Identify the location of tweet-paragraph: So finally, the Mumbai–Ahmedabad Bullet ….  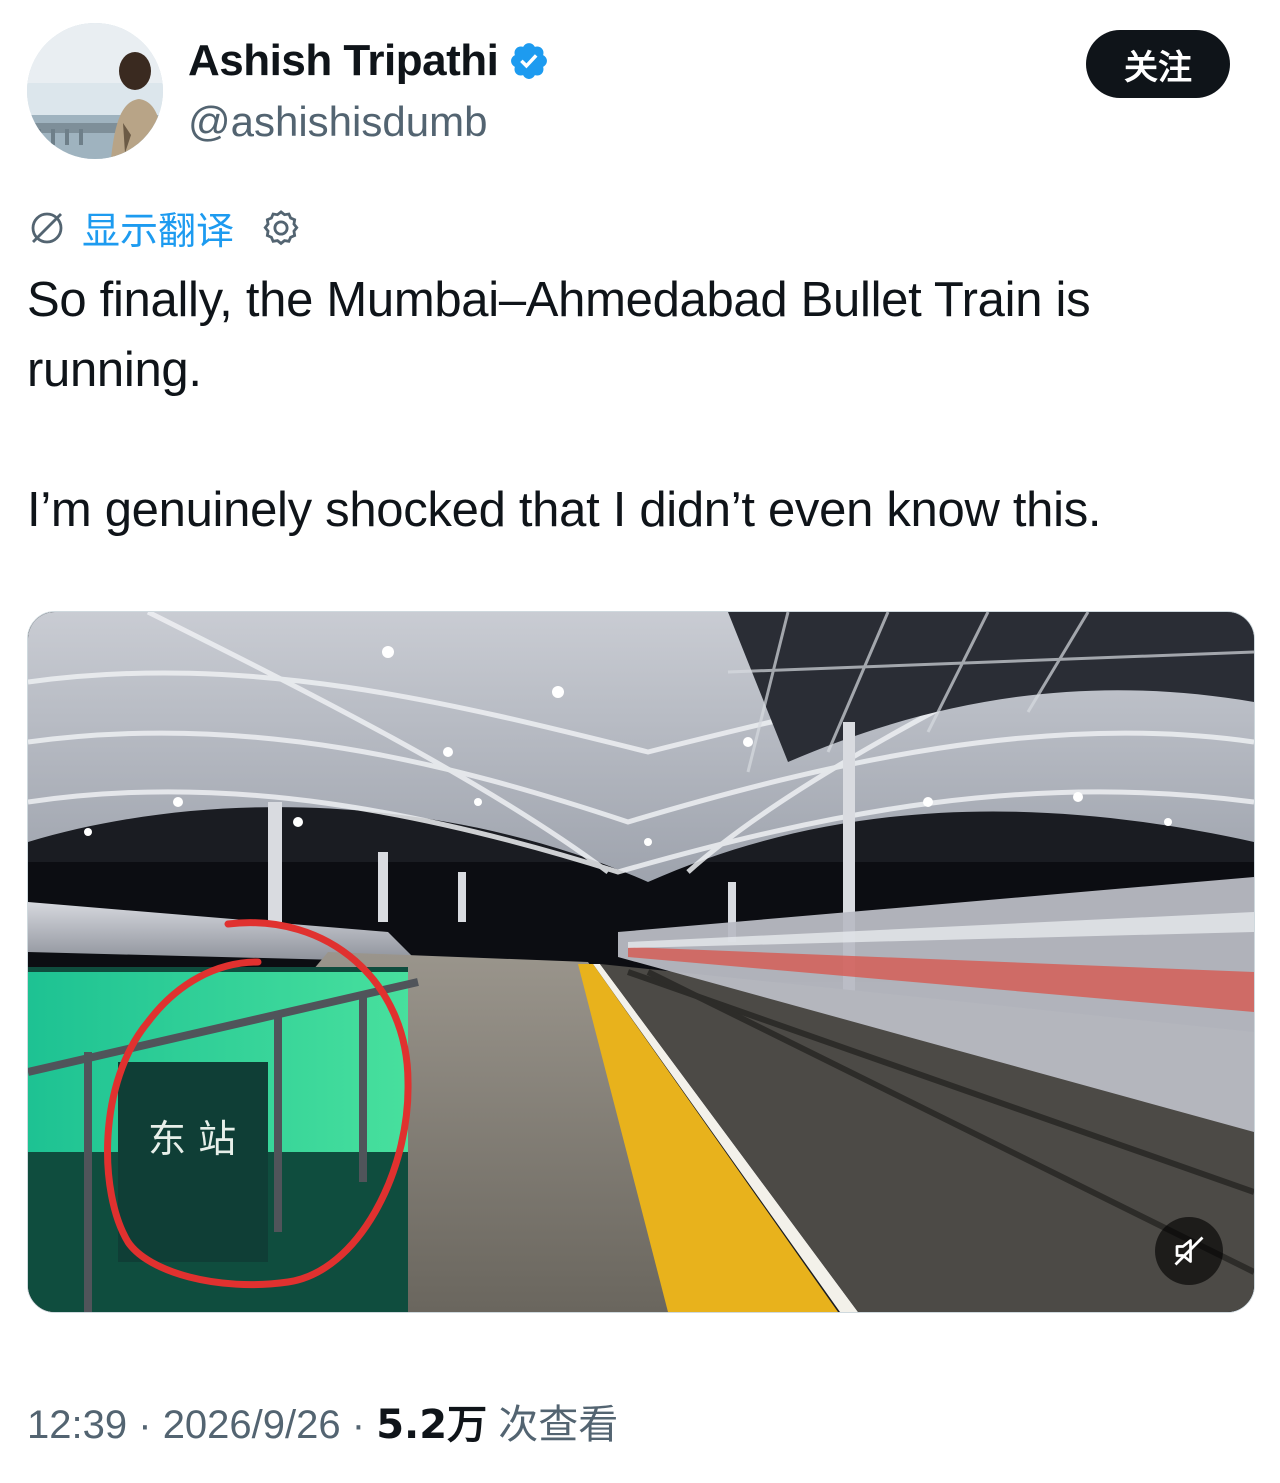
(559, 335).